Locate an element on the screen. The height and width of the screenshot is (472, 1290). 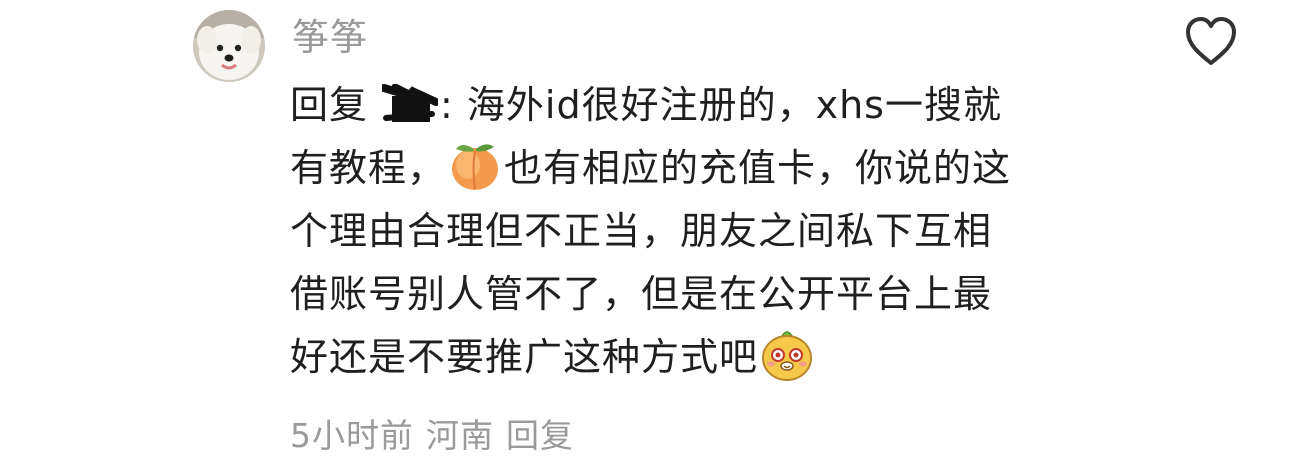
comment-meta: 5小时前 河南 回复 is located at coordinates (438, 436).